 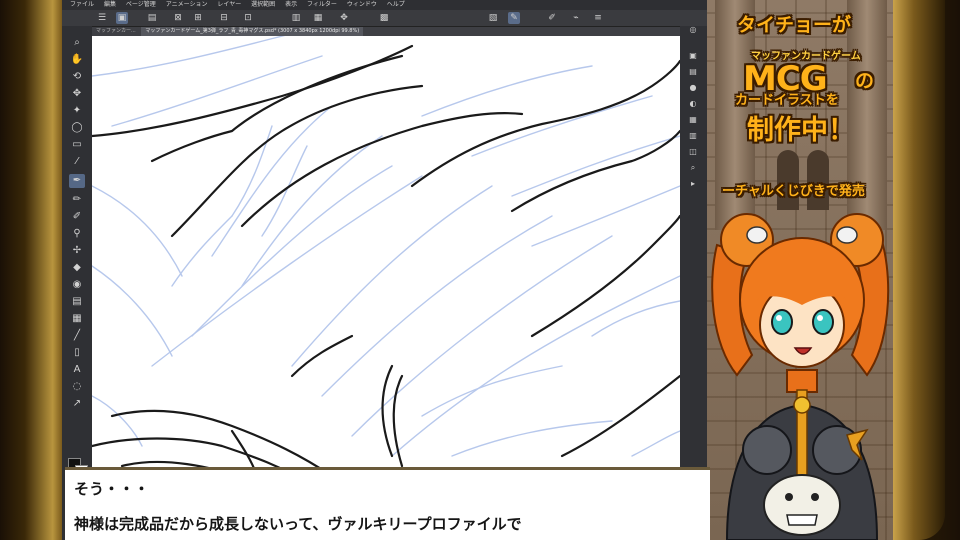 What do you see at coordinates (801, 130) in the screenshot?
I see `title-line-4: 制作中！` at bounding box center [801, 130].